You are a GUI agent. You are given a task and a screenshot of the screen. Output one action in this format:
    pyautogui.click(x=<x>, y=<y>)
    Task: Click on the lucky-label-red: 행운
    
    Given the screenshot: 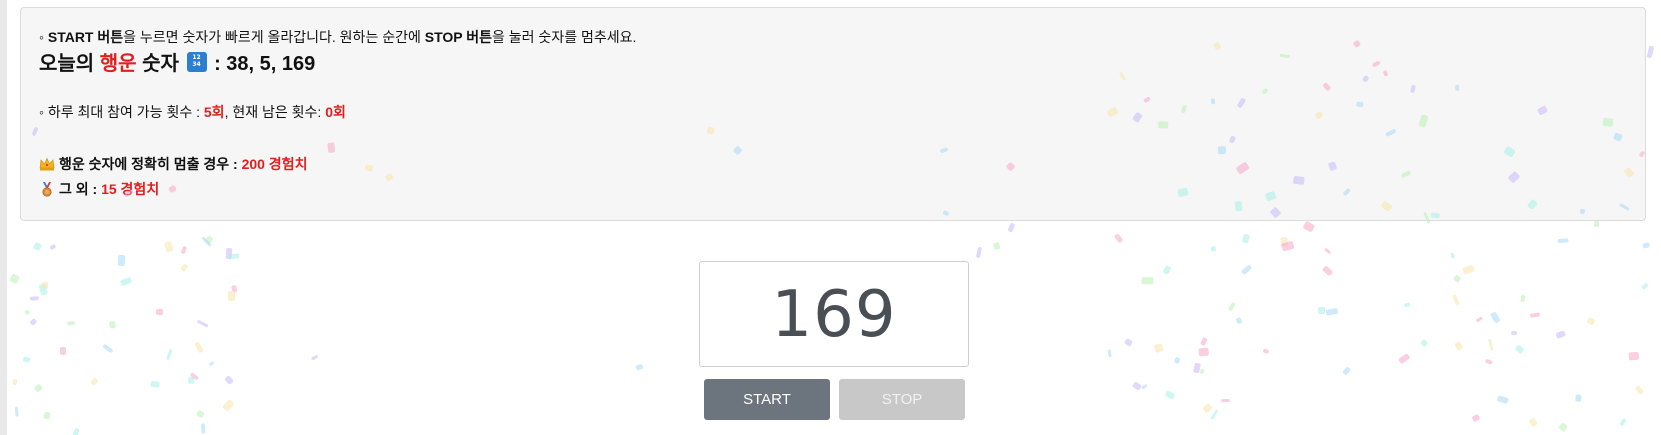 What is the action you would take?
    pyautogui.click(x=118, y=64)
    